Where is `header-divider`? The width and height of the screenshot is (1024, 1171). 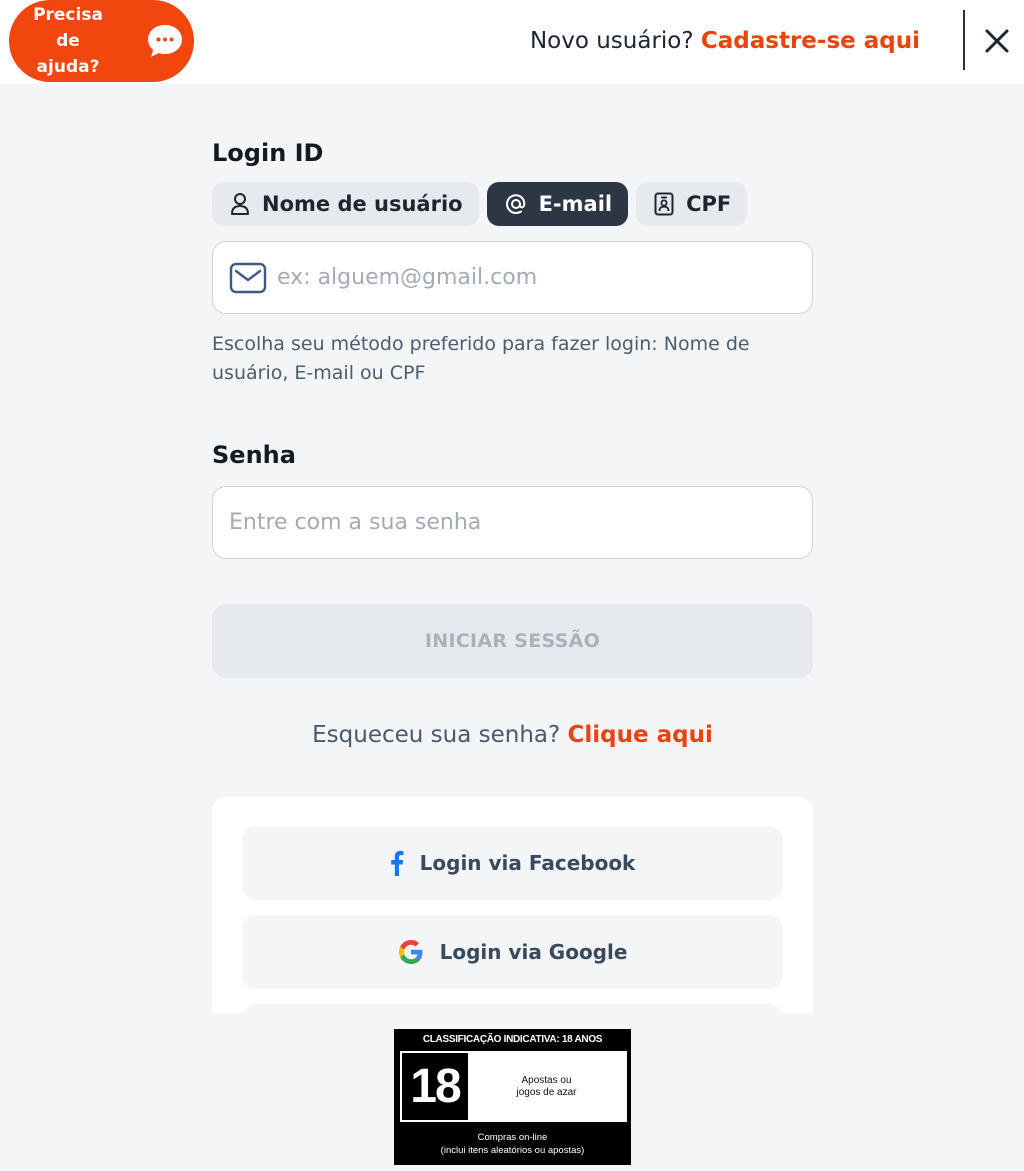 header-divider is located at coordinates (964, 40).